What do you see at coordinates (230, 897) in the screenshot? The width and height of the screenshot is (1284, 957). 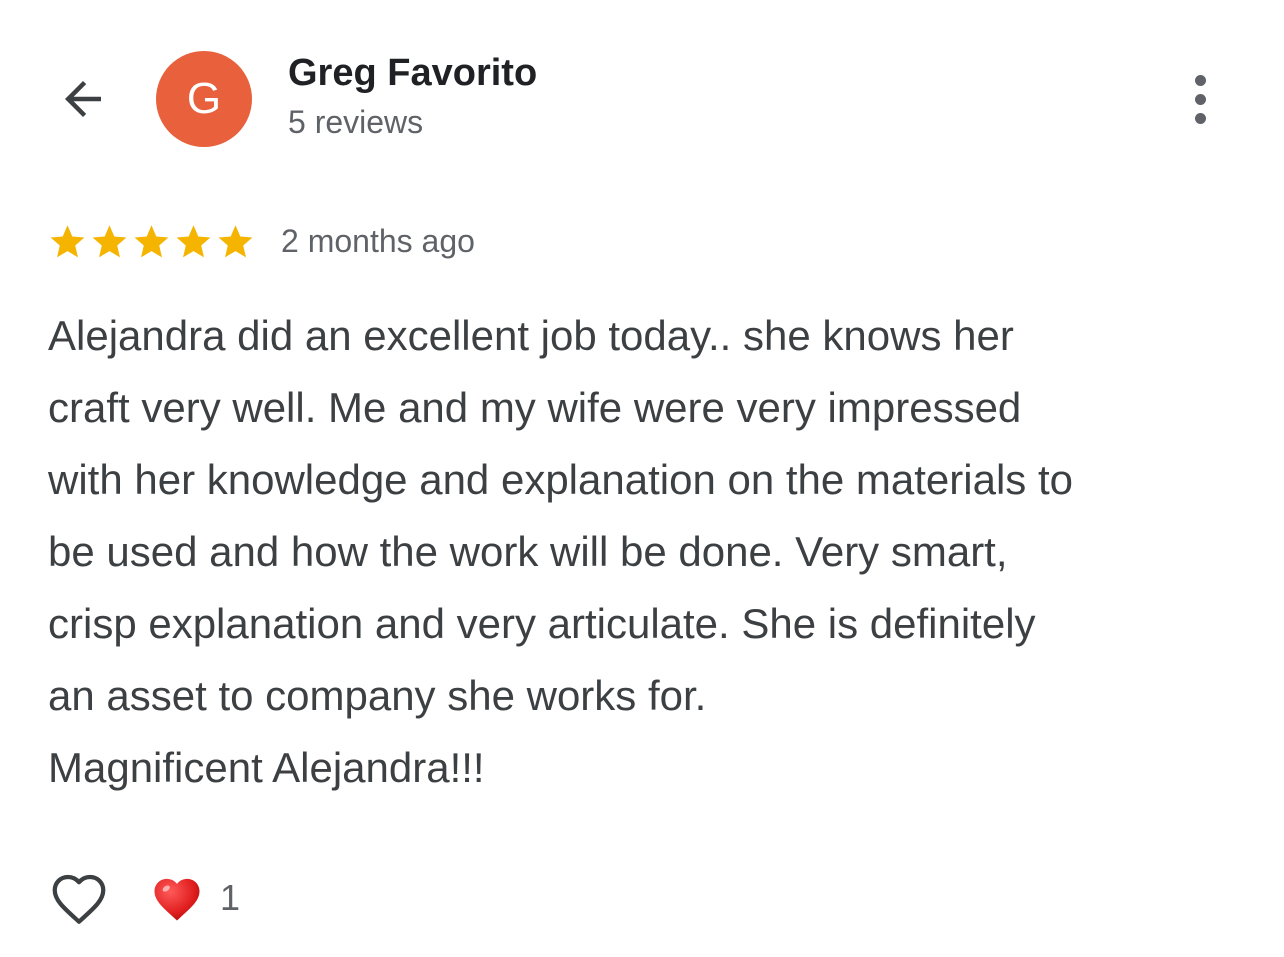 I see `reaction-count: 1` at bounding box center [230, 897].